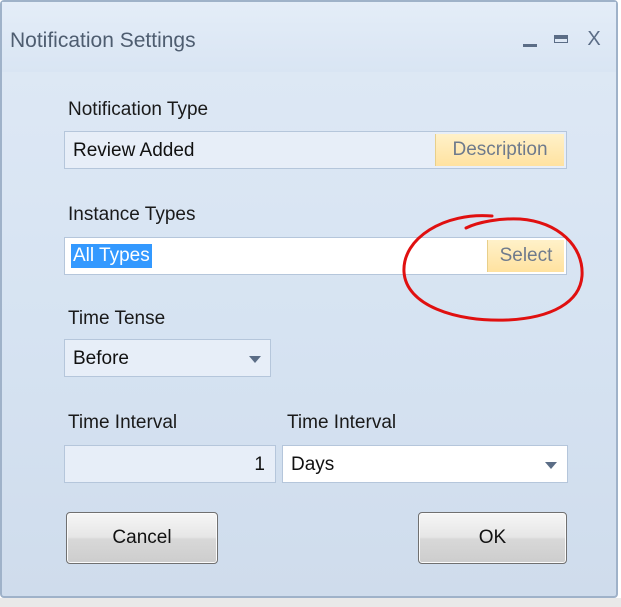  Describe the element at coordinates (103, 40) in the screenshot. I see `window-title: Notification Settings` at that location.